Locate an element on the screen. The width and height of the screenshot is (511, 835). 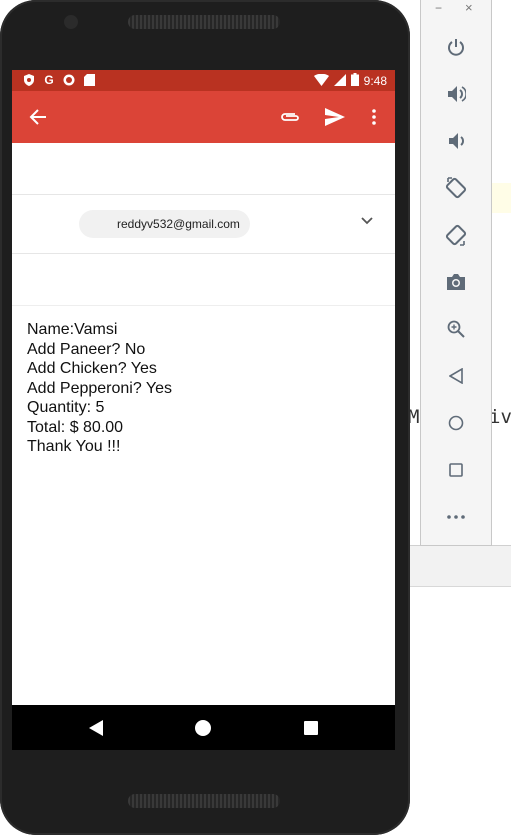
nav-home-button is located at coordinates (203, 728).